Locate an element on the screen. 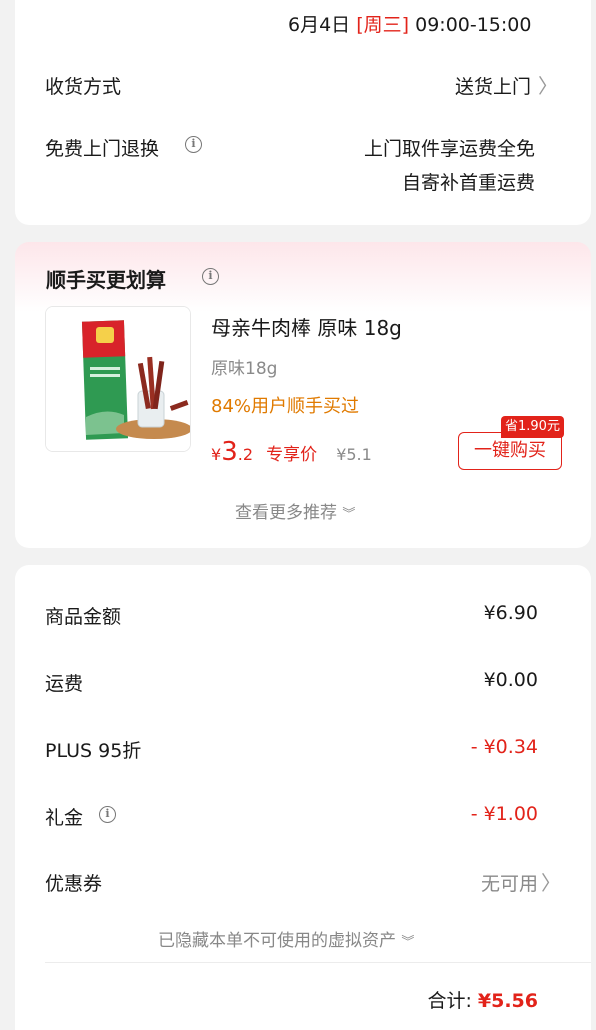  delivery-hours: 09:00-15:00 is located at coordinates (473, 25).